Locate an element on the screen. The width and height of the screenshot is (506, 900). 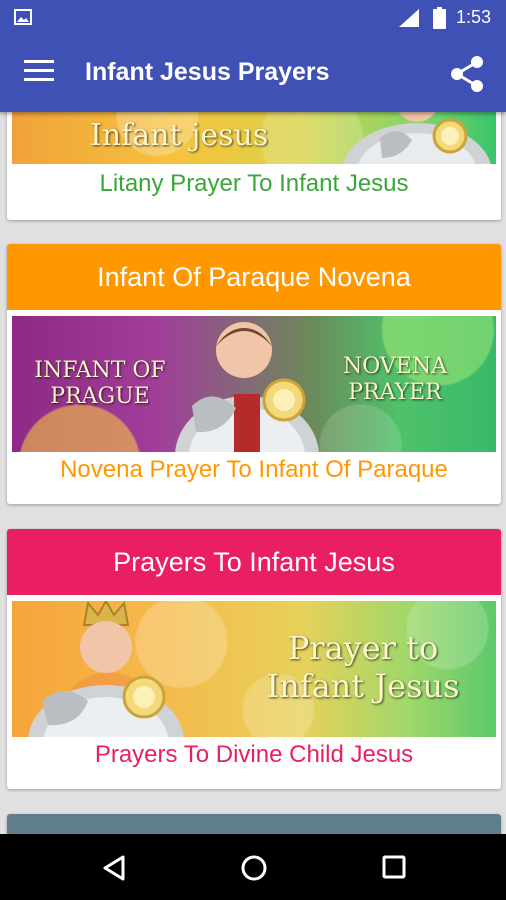
next-card-header is located at coordinates (254, 824).